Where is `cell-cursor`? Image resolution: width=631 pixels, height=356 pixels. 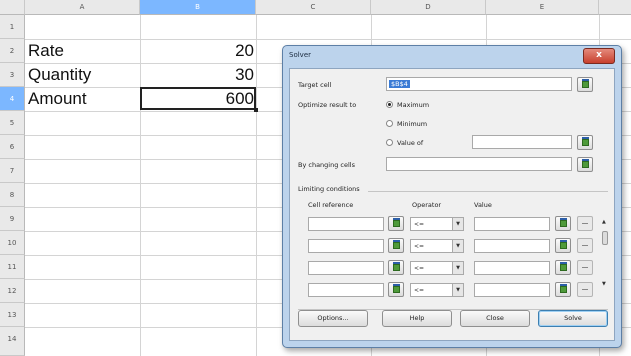
cell-cursor is located at coordinates (199, 99).